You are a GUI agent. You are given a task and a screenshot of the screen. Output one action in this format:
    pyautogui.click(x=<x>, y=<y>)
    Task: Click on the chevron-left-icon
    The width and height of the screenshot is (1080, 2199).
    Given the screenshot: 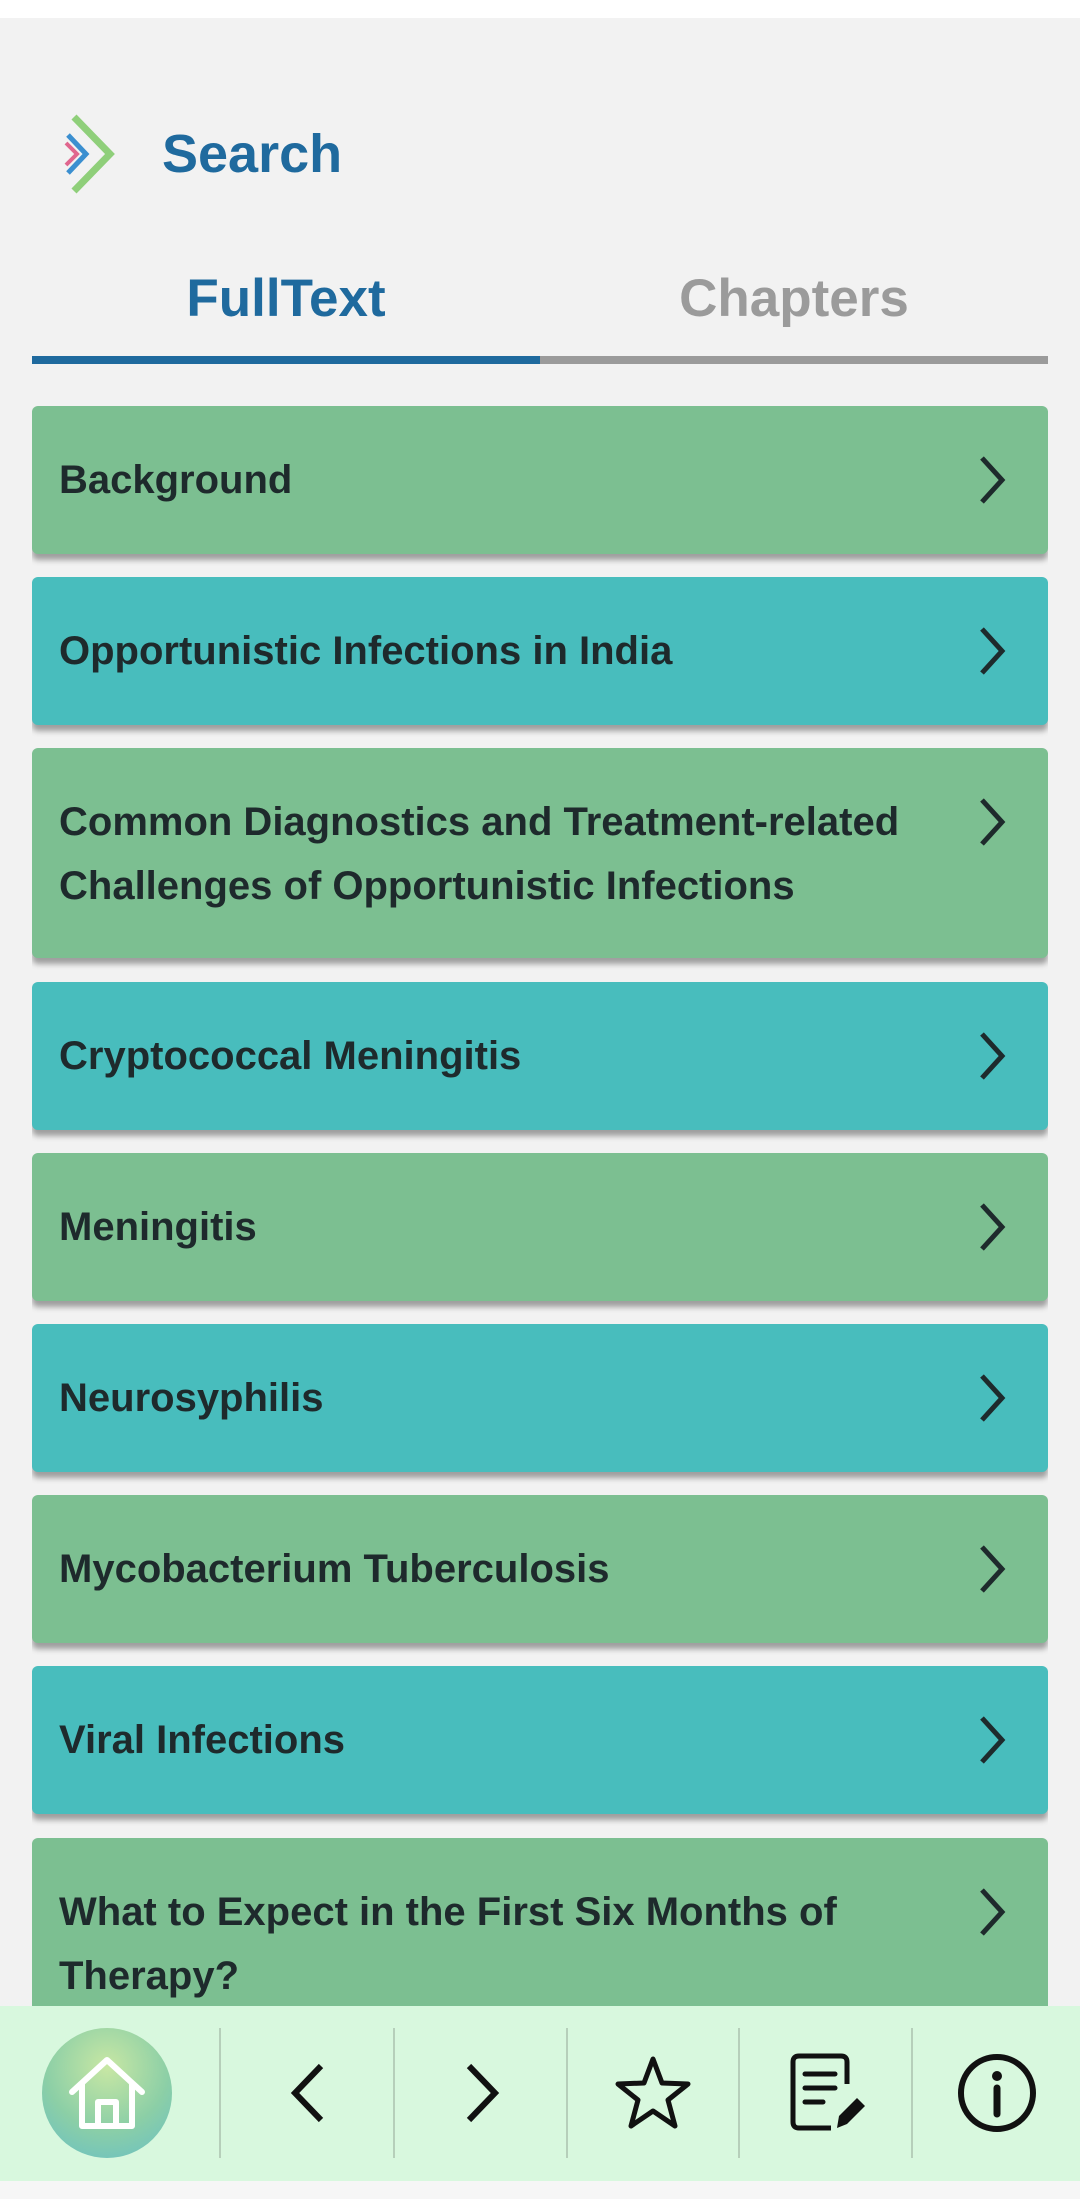 What is the action you would take?
    pyautogui.click(x=307, y=2093)
    